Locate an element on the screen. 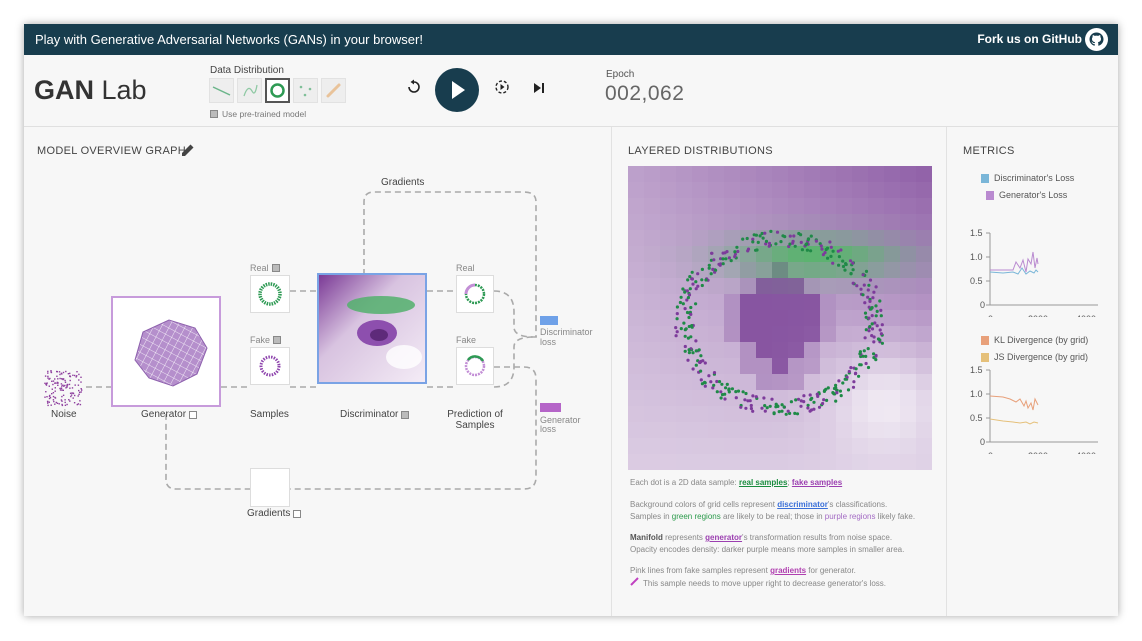 The image size is (1142, 641). discriminator-label: Discriminator is located at coordinates (375, 414).